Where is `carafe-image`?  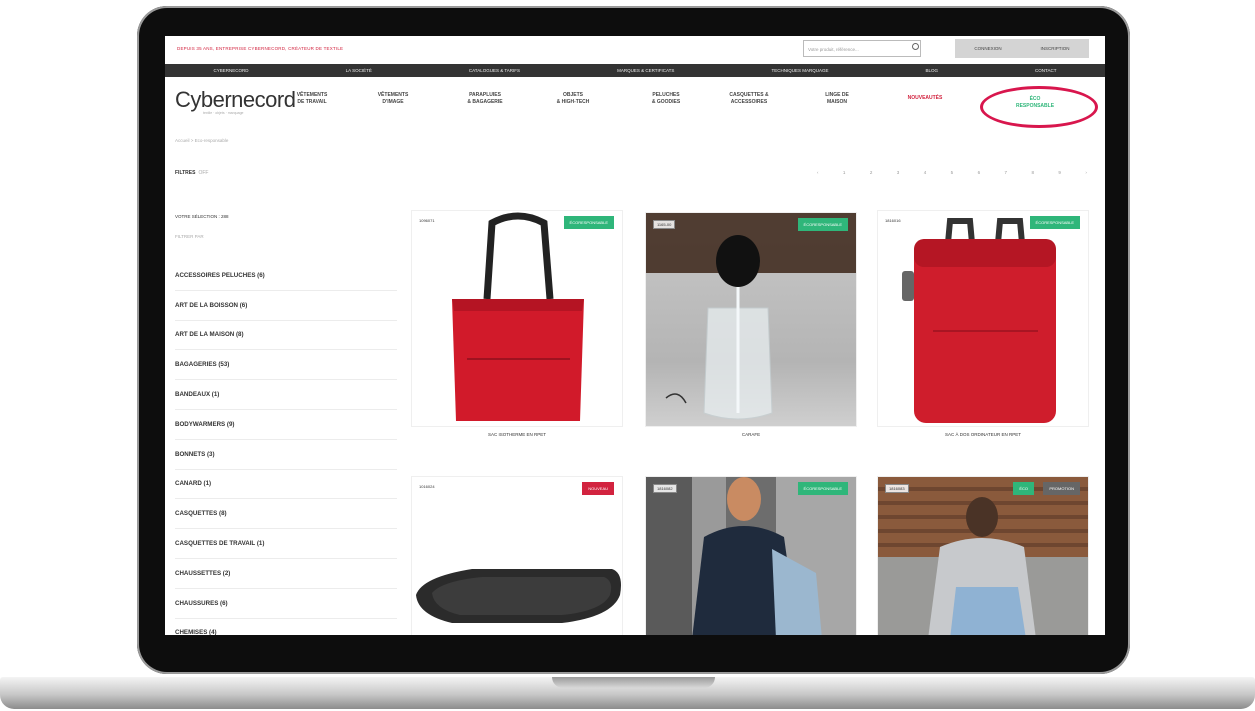 carafe-image is located at coordinates (751, 316).